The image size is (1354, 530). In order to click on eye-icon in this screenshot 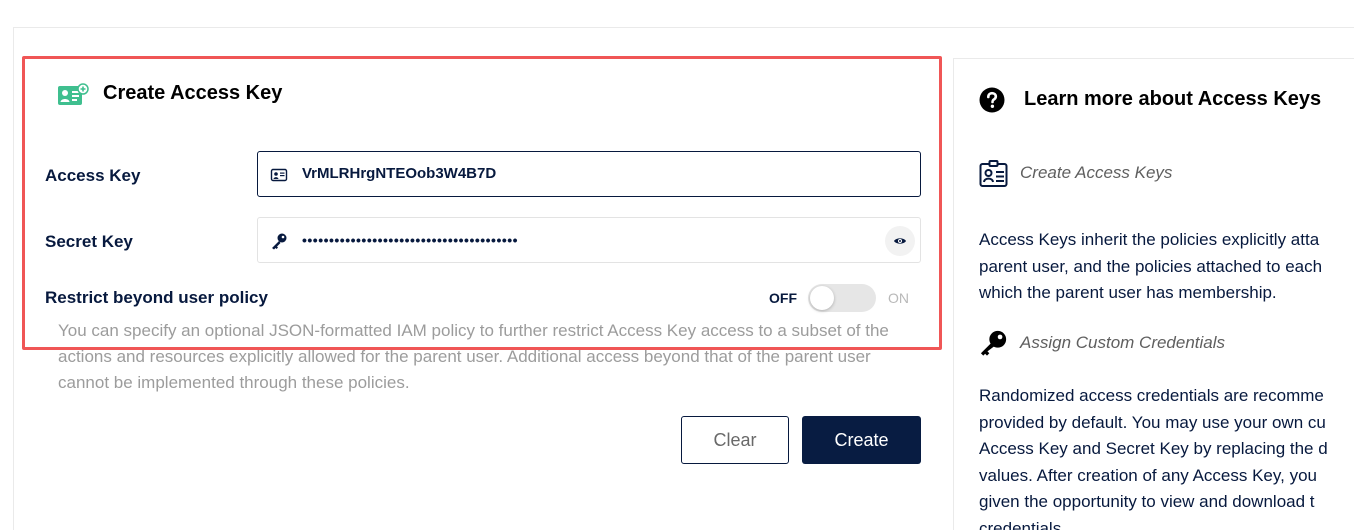, I will do `click(900, 241)`.